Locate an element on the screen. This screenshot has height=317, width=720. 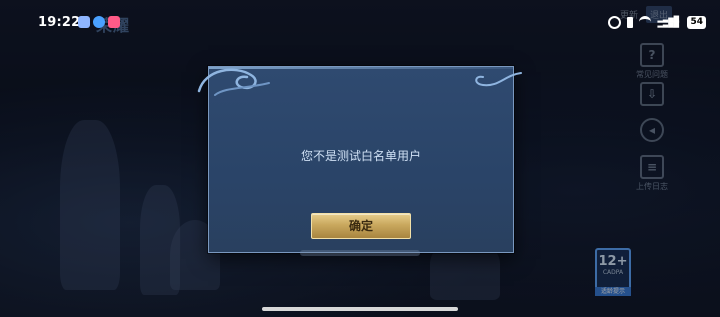
system-icons: ▂▃▅▇ ▂▃▅▇ 54 is located at coordinates (657, 22).